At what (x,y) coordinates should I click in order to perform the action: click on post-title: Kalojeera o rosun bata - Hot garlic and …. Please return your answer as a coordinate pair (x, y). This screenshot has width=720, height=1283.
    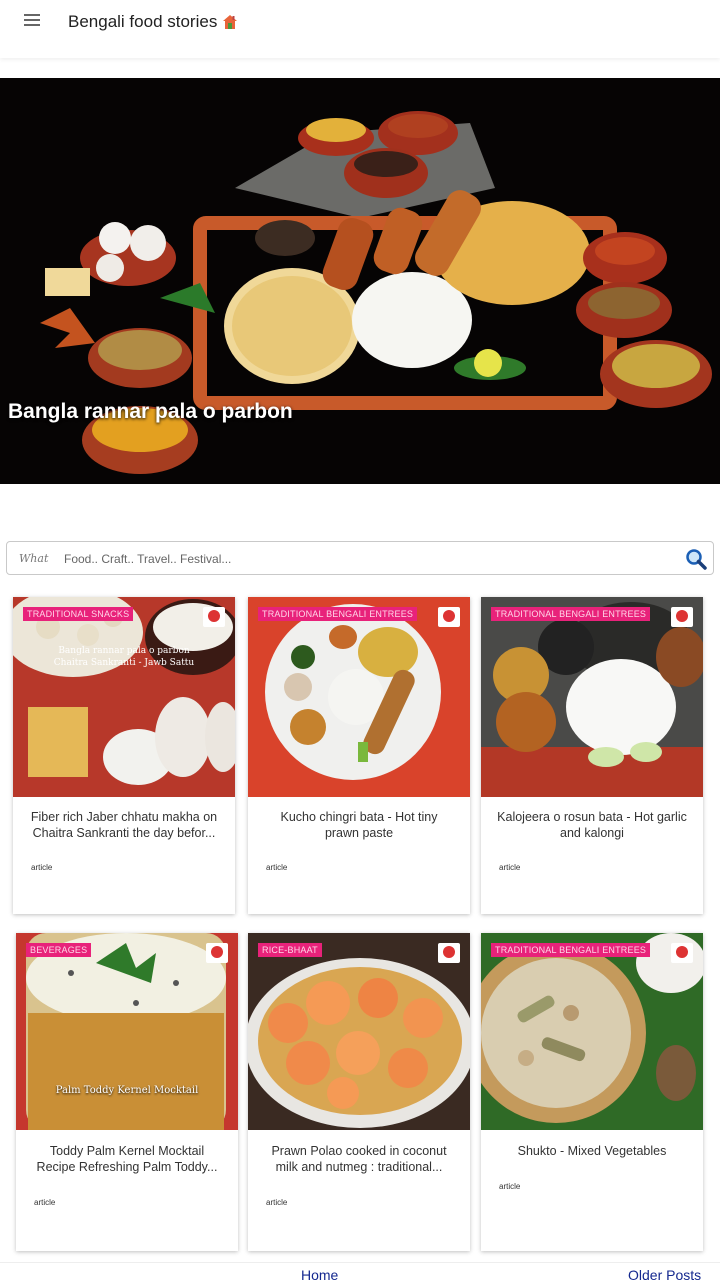
    Looking at the image, I should click on (592, 825).